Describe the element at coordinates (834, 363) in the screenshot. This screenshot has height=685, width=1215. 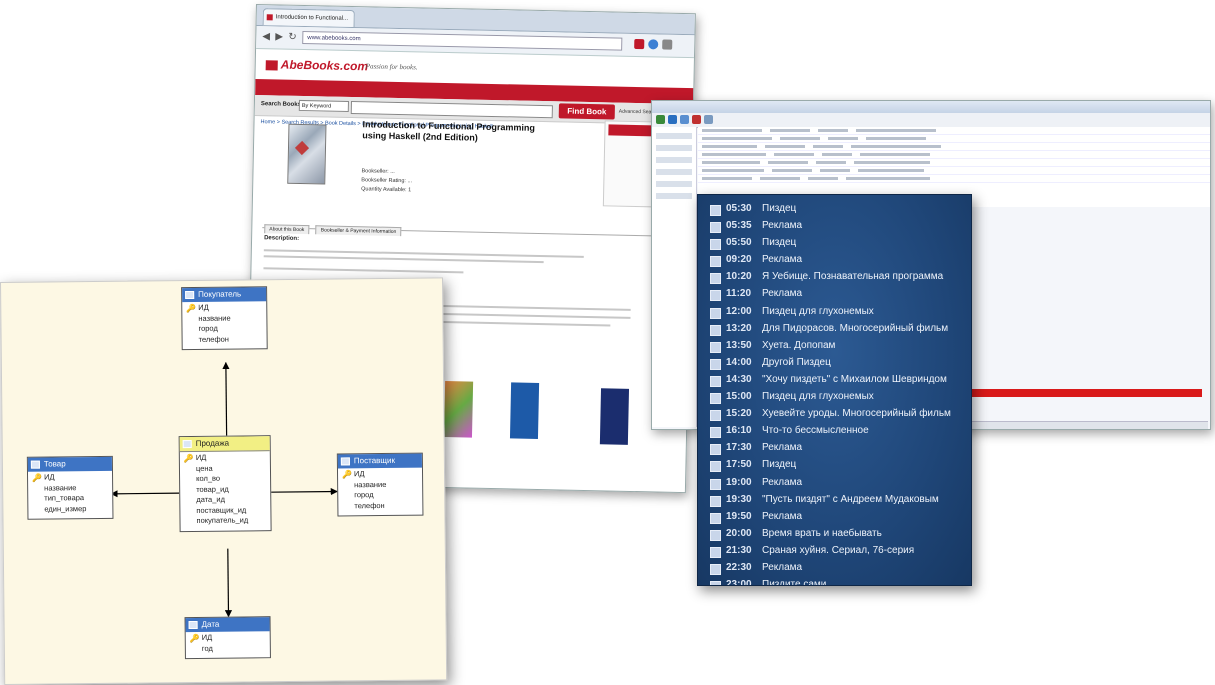
I see `list-item: 14:00 Другой Пиздец` at that location.